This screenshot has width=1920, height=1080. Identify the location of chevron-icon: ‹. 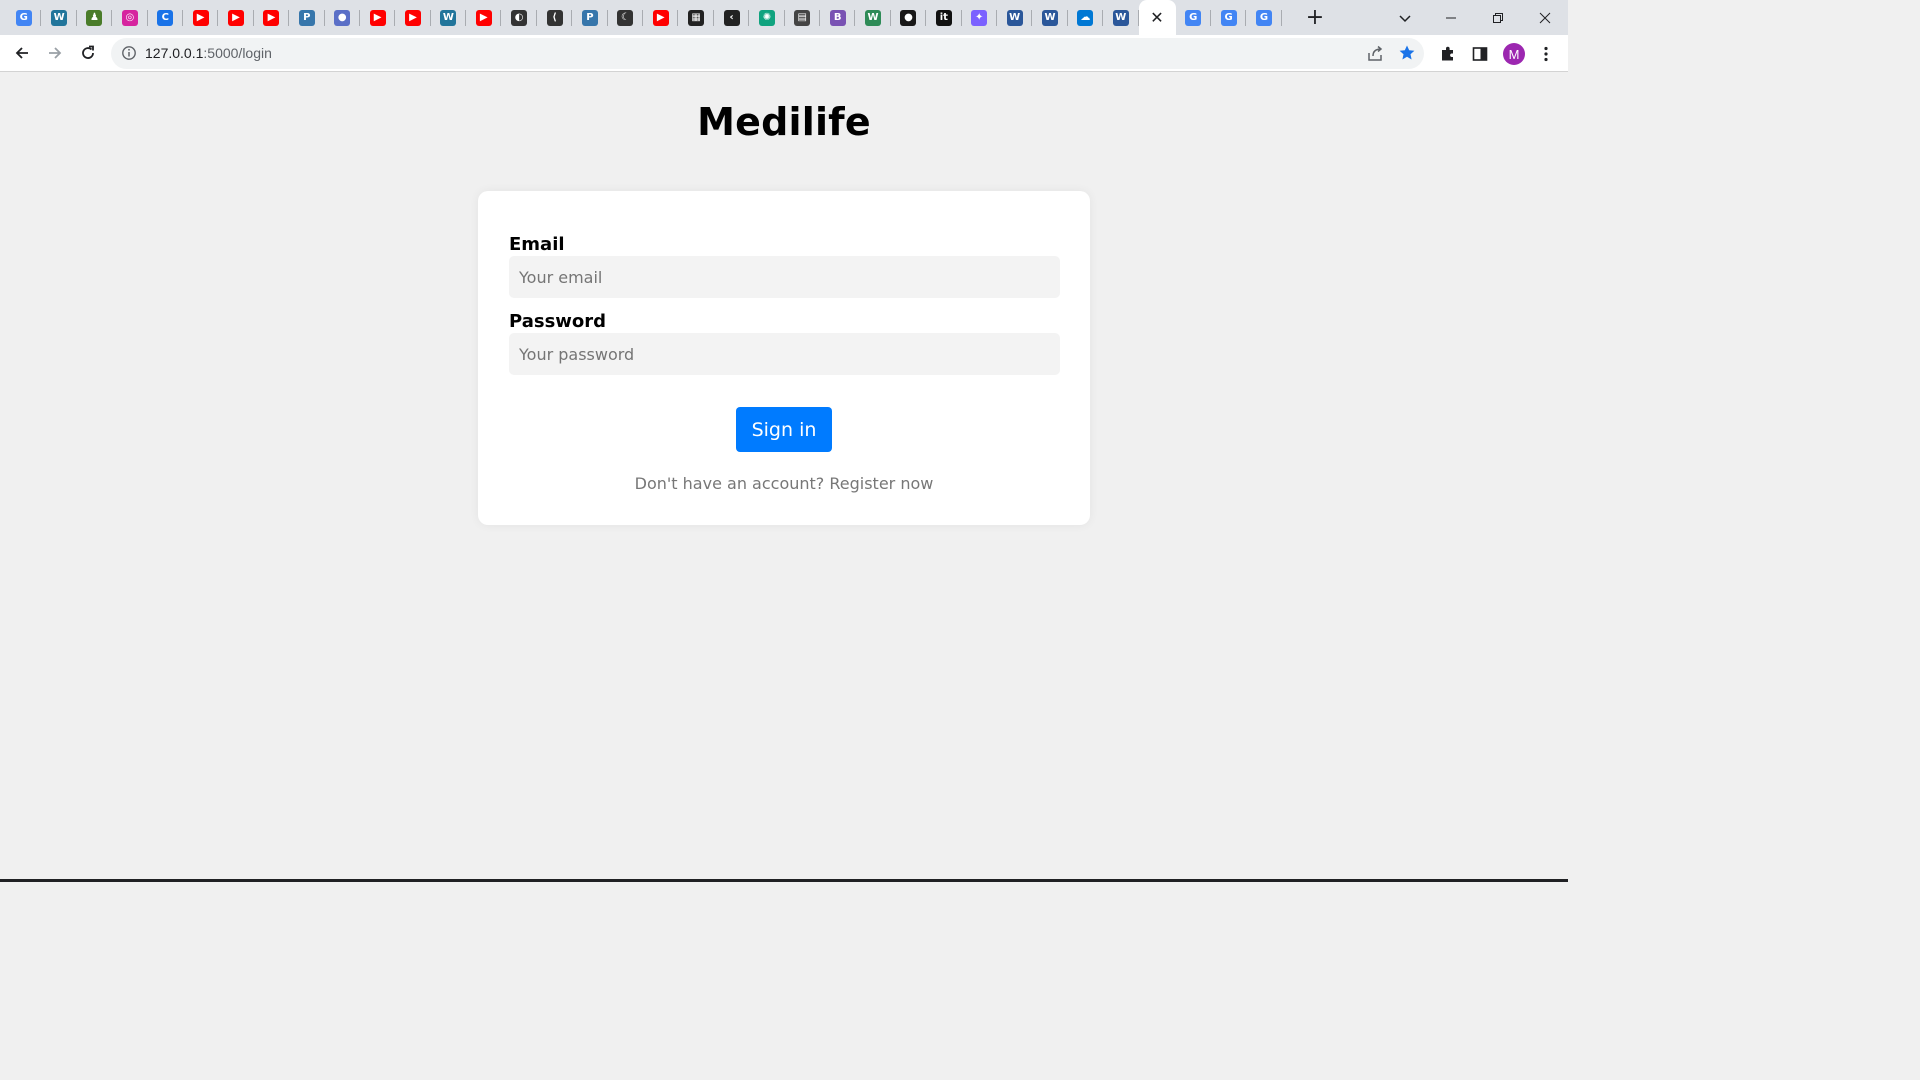
(731, 17).